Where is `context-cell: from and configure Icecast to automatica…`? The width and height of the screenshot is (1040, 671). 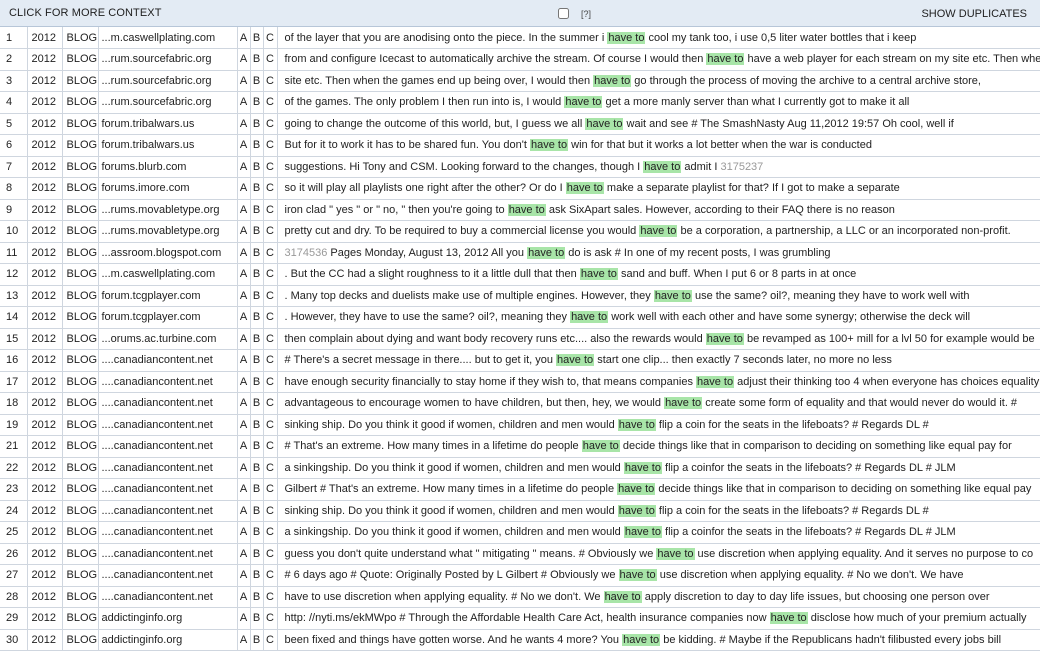 context-cell: from and configure Icecast to automatica… is located at coordinates (658, 59).